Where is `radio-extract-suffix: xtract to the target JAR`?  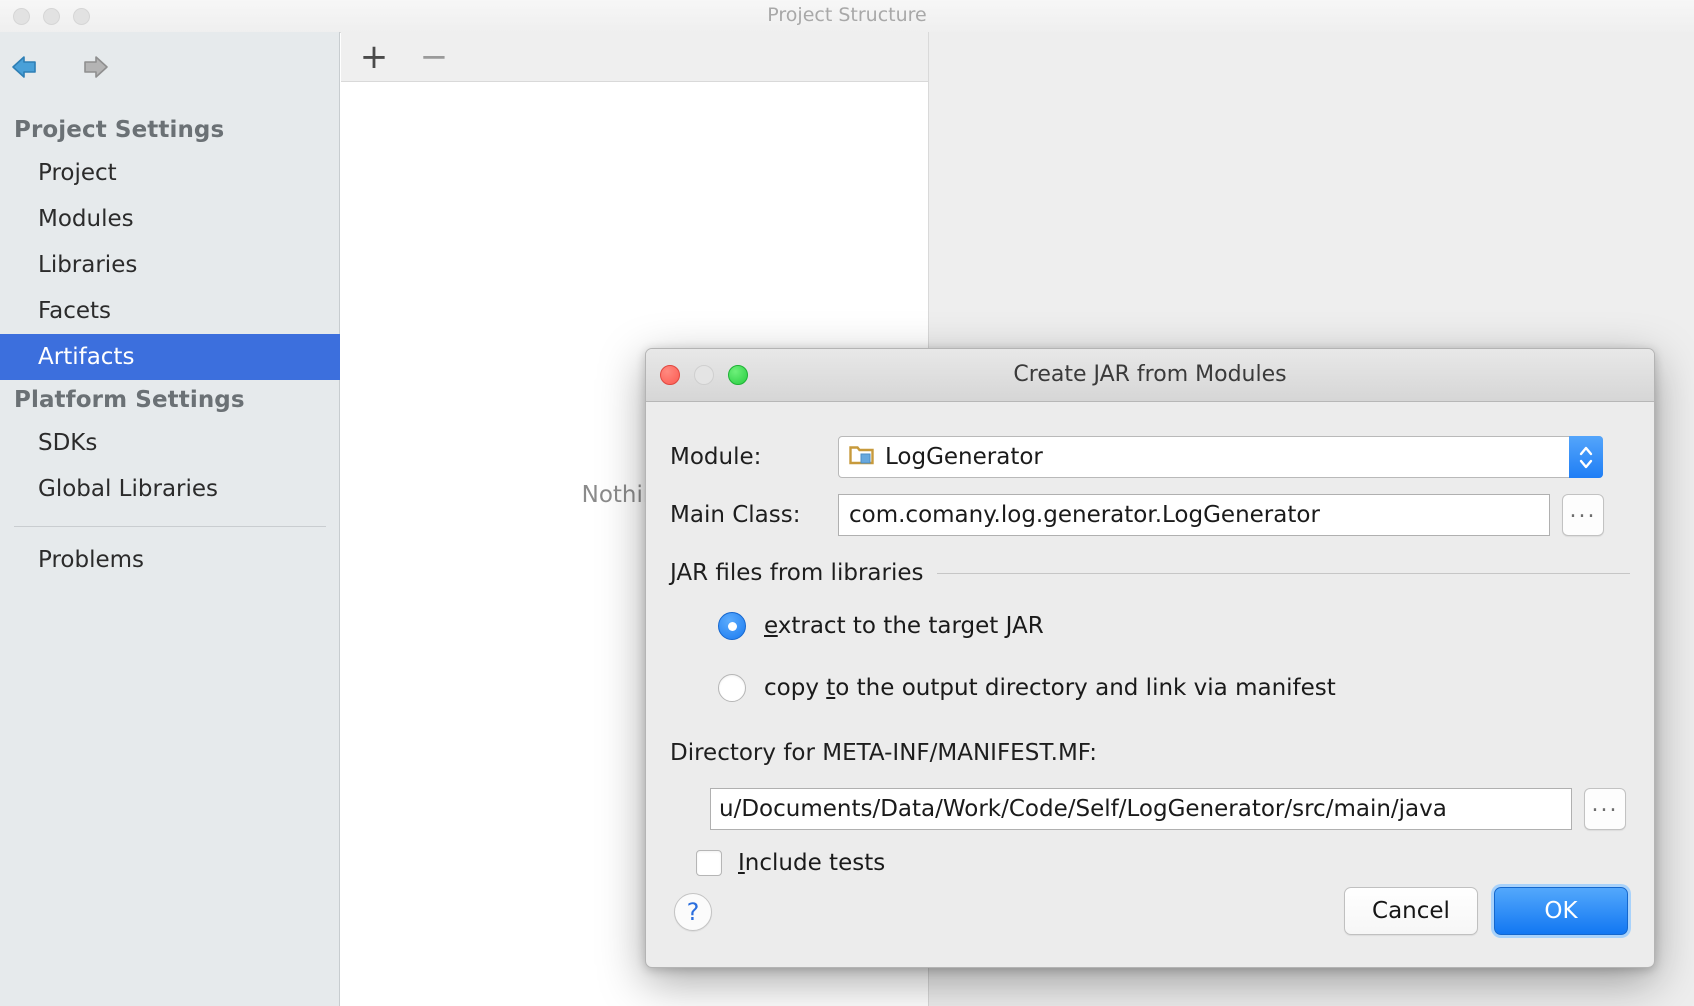
radio-extract-suffix: xtract to the target JAR is located at coordinates (910, 626).